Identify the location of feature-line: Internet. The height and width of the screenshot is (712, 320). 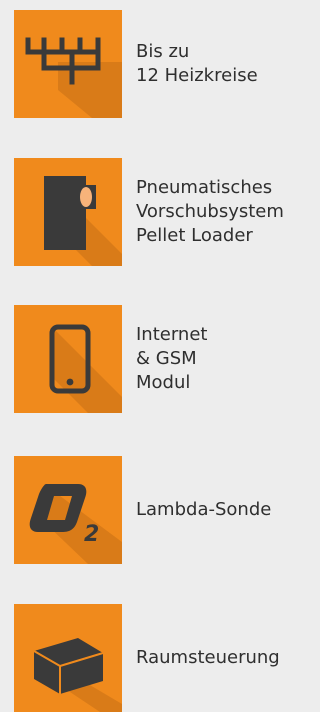
(172, 334).